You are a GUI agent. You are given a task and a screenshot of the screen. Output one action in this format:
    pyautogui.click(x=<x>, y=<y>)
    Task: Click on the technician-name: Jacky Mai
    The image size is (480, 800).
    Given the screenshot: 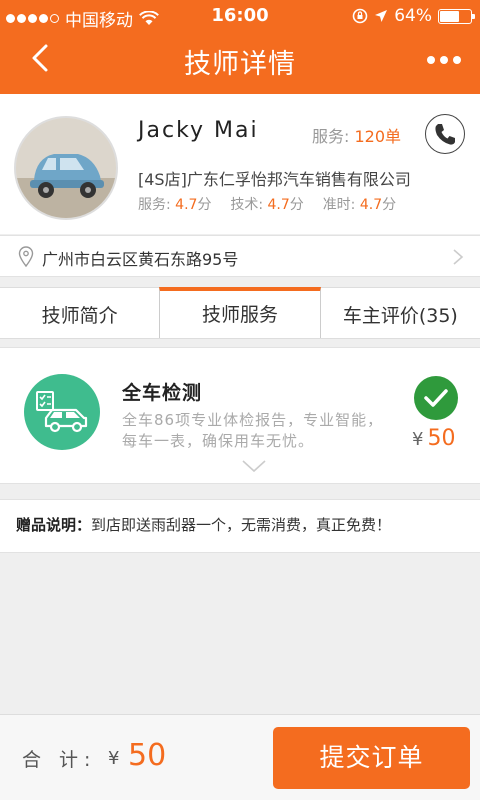 What is the action you would take?
    pyautogui.click(x=198, y=130)
    